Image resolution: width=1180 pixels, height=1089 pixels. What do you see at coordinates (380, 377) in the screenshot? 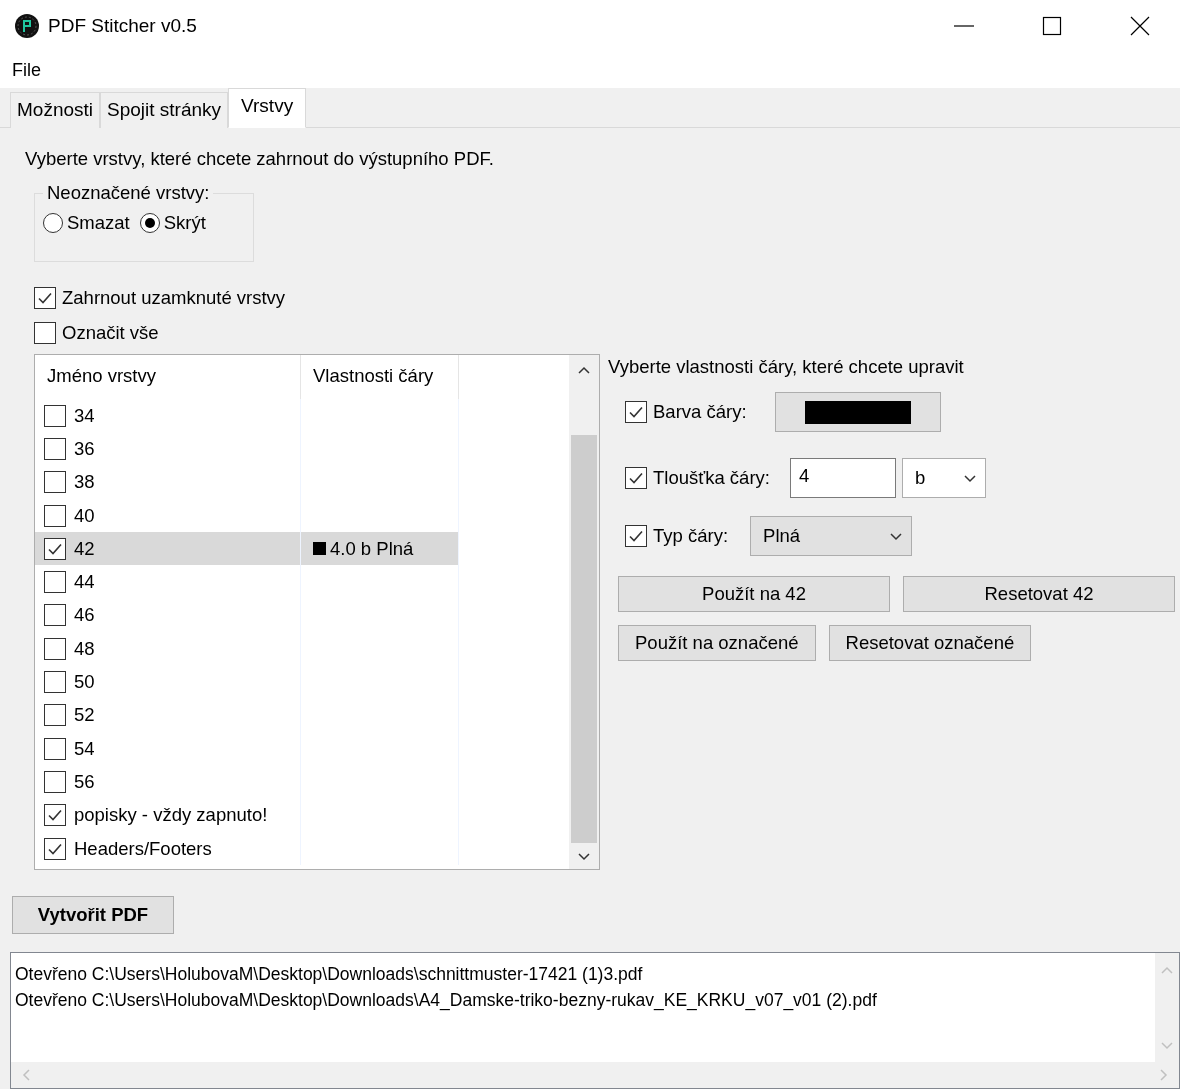
I see `column-header: Vlastnosti čáry` at bounding box center [380, 377].